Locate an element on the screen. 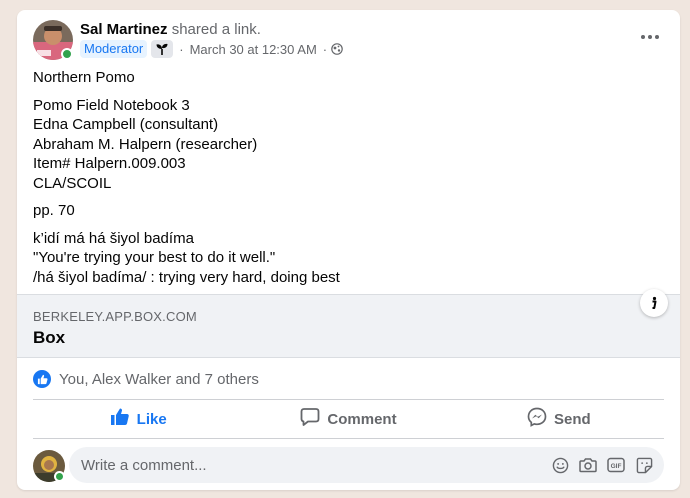 This screenshot has height=498, width=690. link-domain: BERKELEY.APP.BOX.COM is located at coordinates (115, 316).